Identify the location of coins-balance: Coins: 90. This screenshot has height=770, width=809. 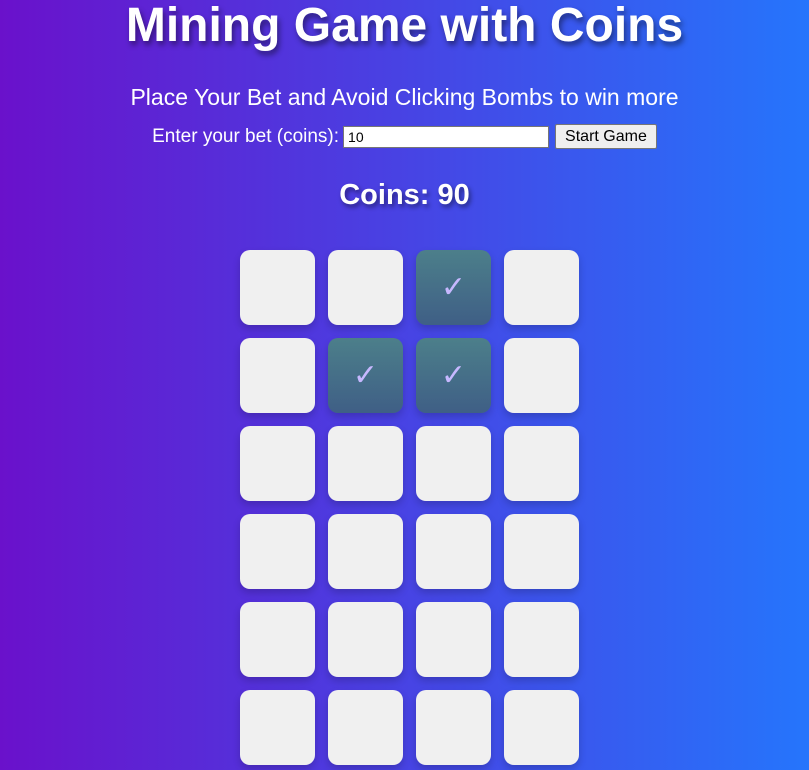
(404, 195).